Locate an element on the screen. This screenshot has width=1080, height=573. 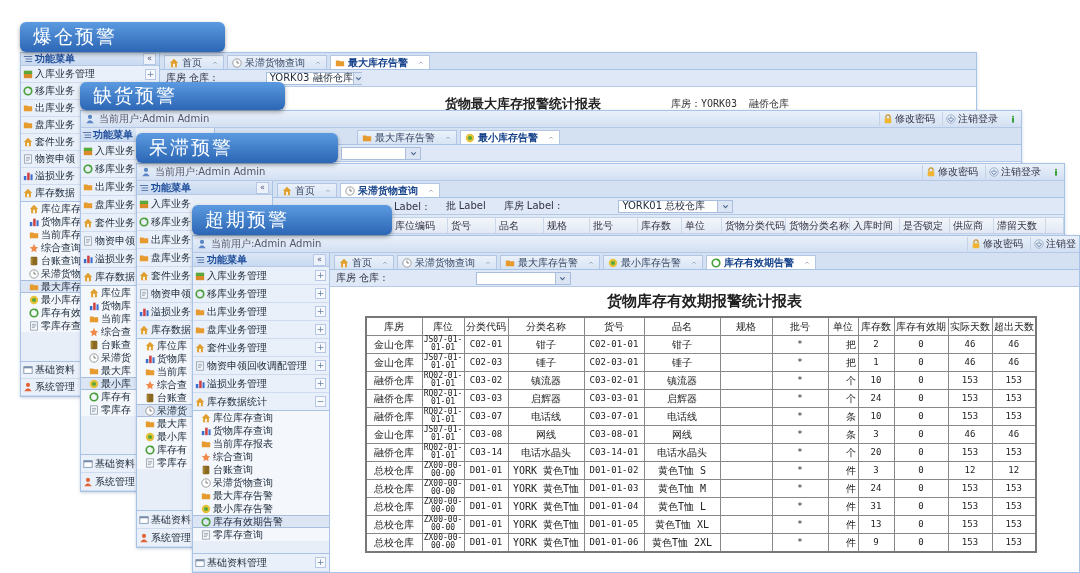
menu-item: 出库业务 is located at coordinates (109, 187).